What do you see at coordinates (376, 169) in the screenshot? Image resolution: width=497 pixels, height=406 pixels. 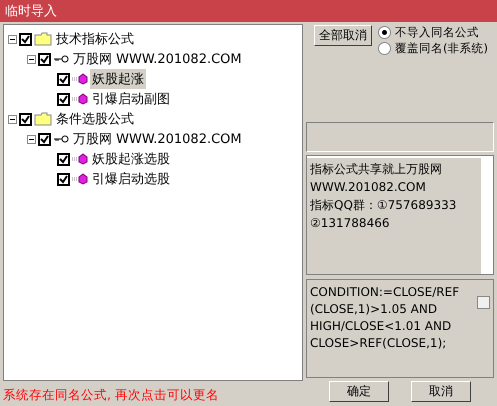 I see `info-text: 指标公式共享就上万股网` at bounding box center [376, 169].